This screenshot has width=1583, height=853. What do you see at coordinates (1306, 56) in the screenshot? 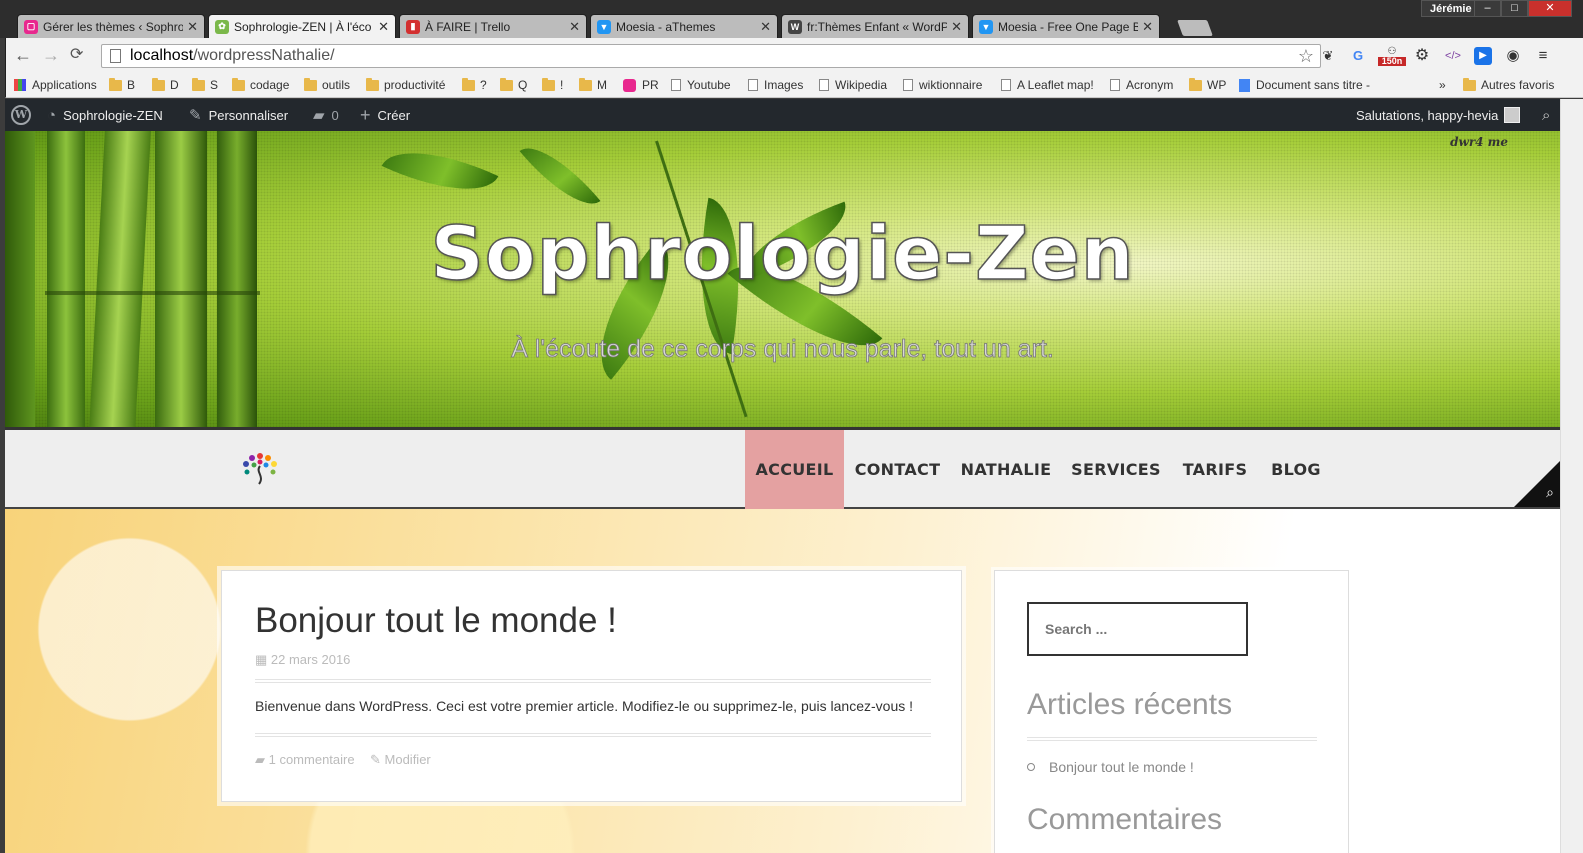
I see `bookmark-star-icon: ☆` at bounding box center [1306, 56].